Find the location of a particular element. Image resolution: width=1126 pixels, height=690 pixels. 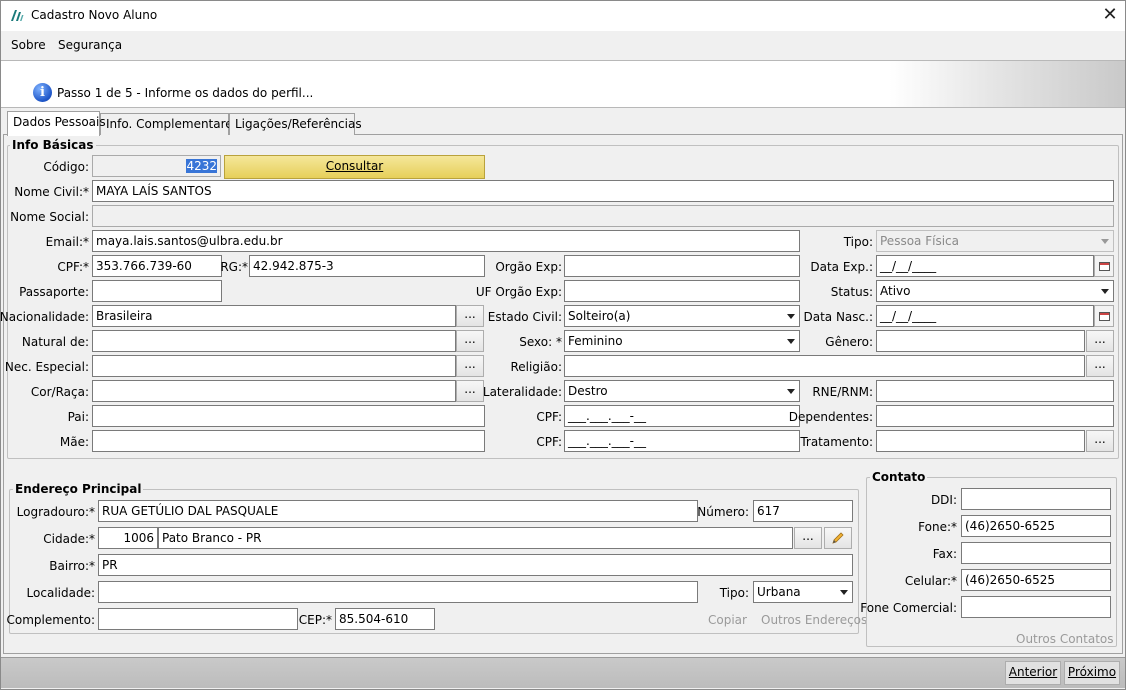

app-logo-icon is located at coordinates (17, 15).